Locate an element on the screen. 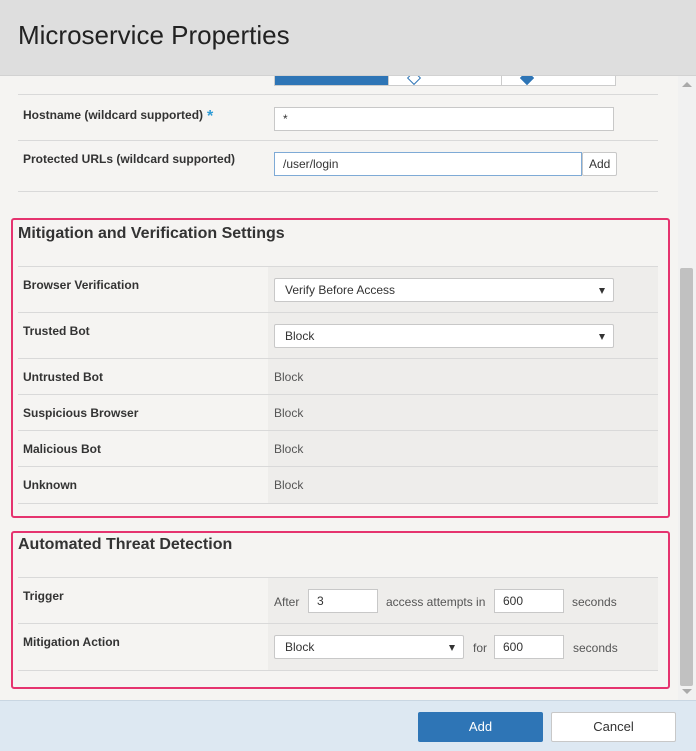 This screenshot has height=751, width=696. unknown-label: Unknown is located at coordinates (50, 485).